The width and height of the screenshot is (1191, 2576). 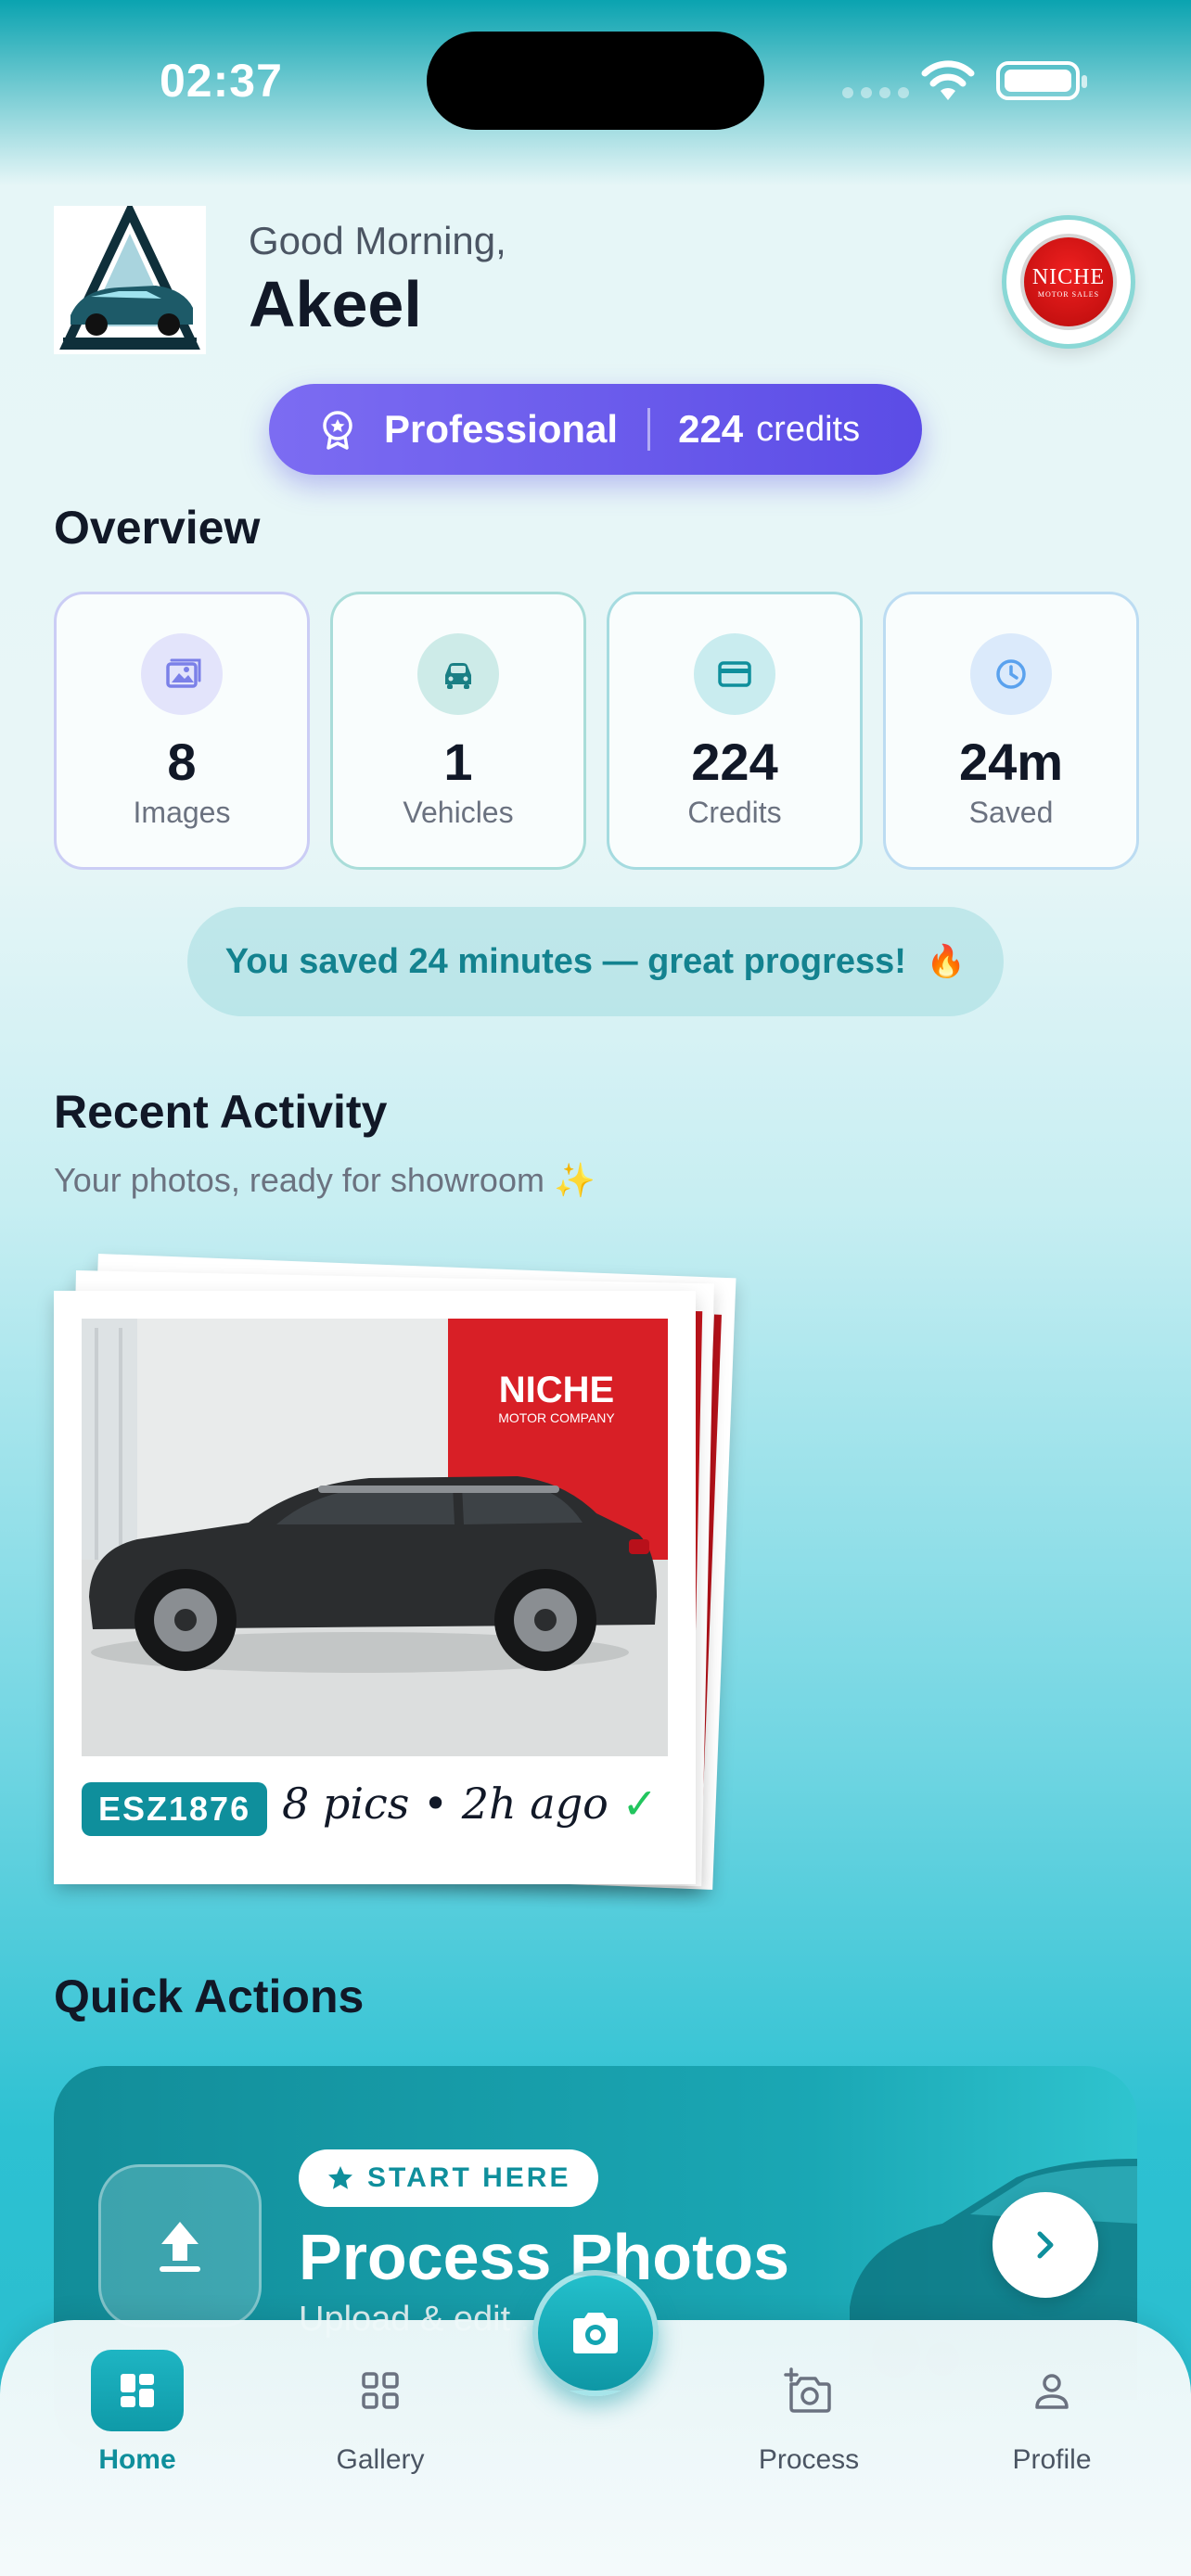 I want to click on dealer-sign-text: NICHE, so click(x=556, y=1390).